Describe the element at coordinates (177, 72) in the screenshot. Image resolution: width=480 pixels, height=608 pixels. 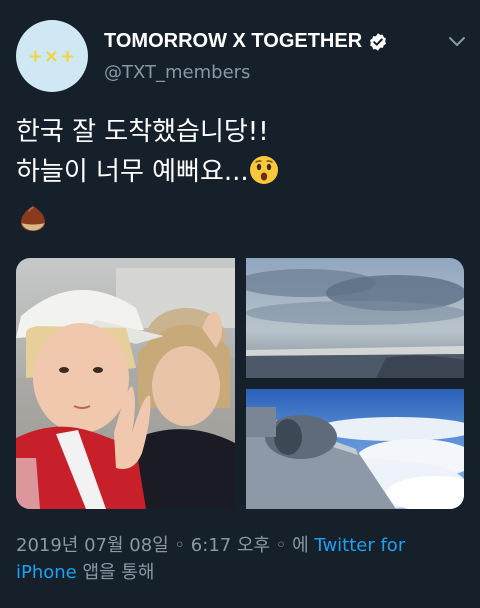
I see `user-handle: @TXT_members` at that location.